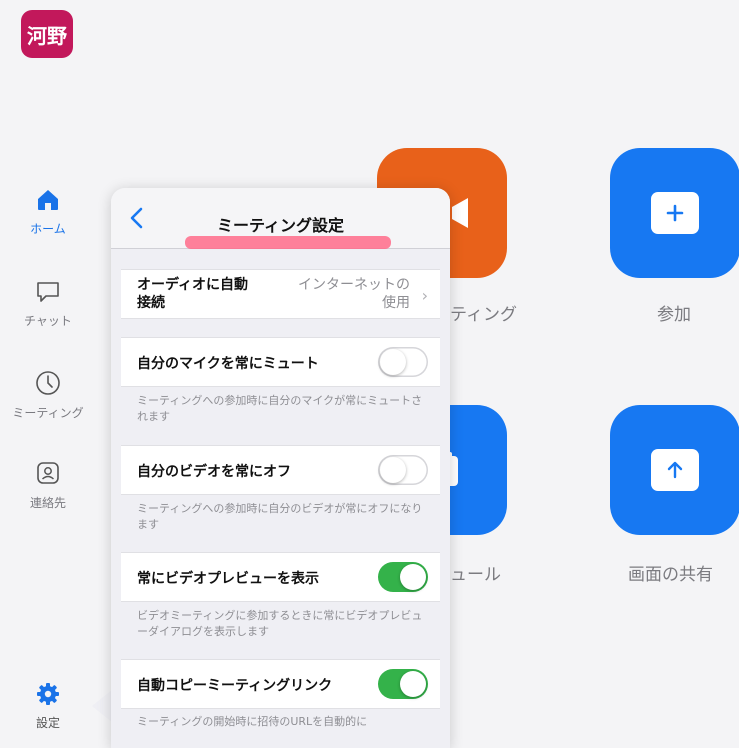 This screenshot has height=748, width=739. Describe the element at coordinates (47, 723) in the screenshot. I see `sidebar-item-label: 設定` at that location.